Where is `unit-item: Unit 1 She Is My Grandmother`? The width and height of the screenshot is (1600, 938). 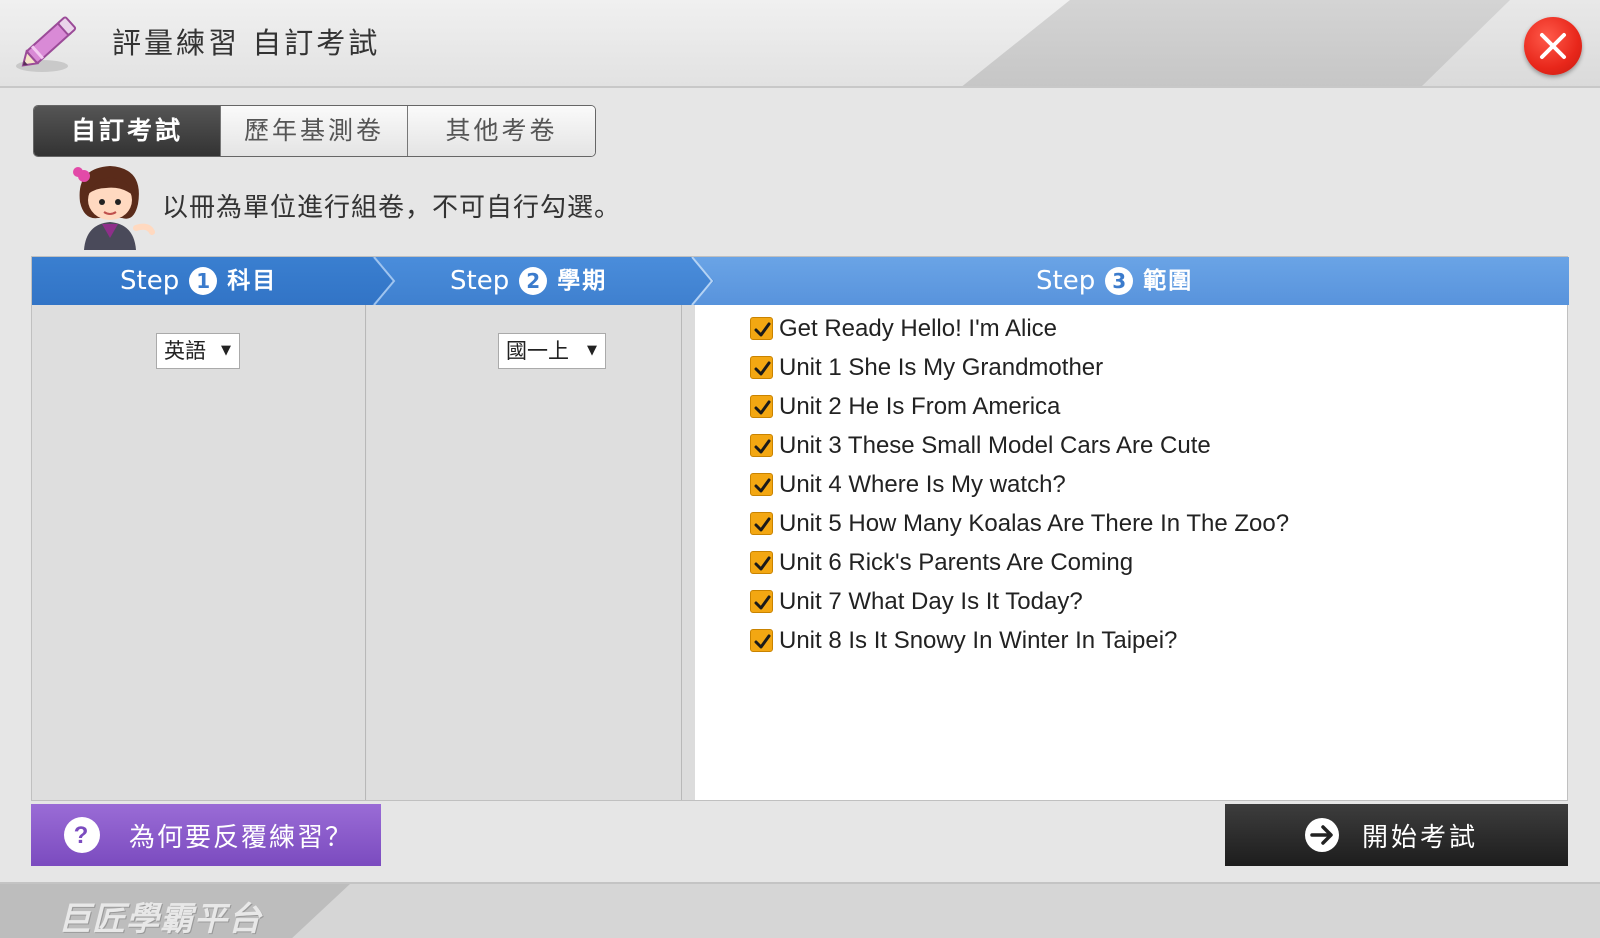
unit-item: Unit 1 She Is My Grandmother is located at coordinates (1019, 367).